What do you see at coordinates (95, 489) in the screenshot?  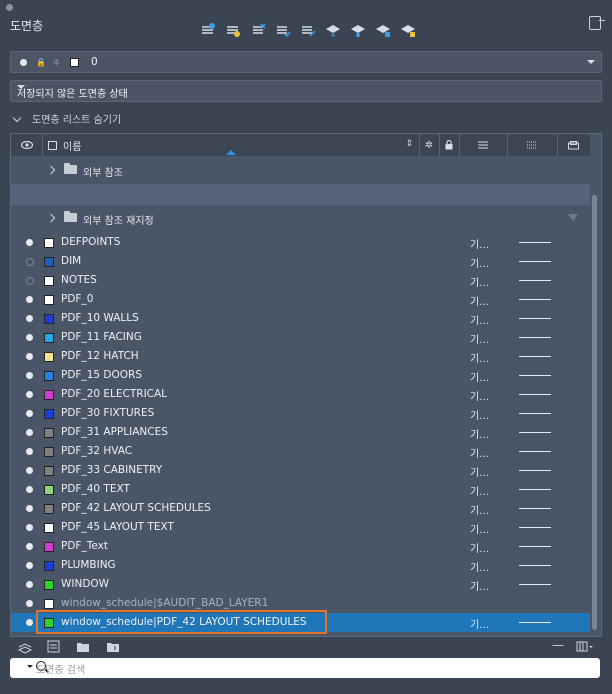 I see `layer-name: PDF_40 TEXT` at bounding box center [95, 489].